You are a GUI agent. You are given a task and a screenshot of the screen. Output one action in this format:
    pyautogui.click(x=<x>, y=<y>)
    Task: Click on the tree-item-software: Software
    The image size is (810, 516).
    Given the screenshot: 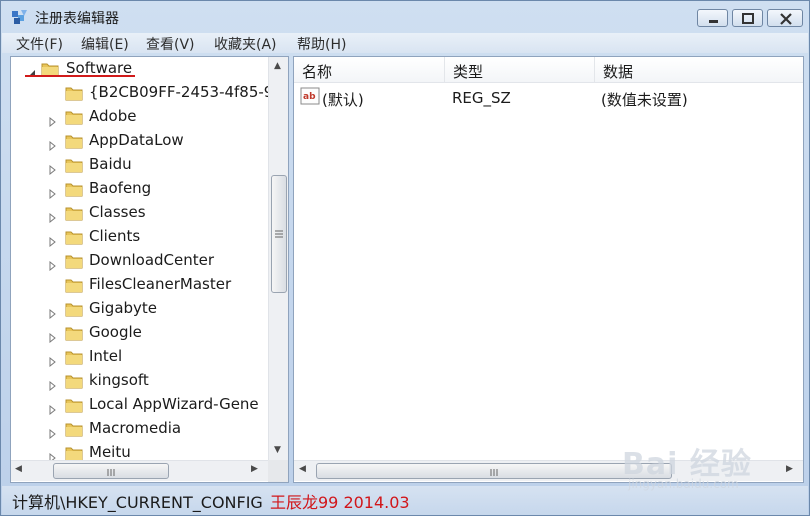 What is the action you would take?
    pyautogui.click(x=140, y=69)
    